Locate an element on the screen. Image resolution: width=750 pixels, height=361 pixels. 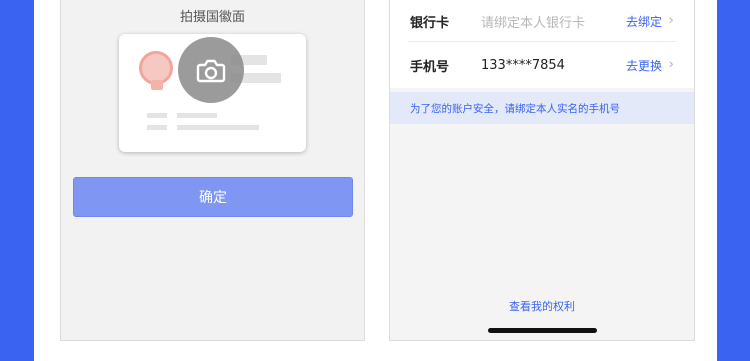
phone-value: 133****7854 is located at coordinates (523, 65).